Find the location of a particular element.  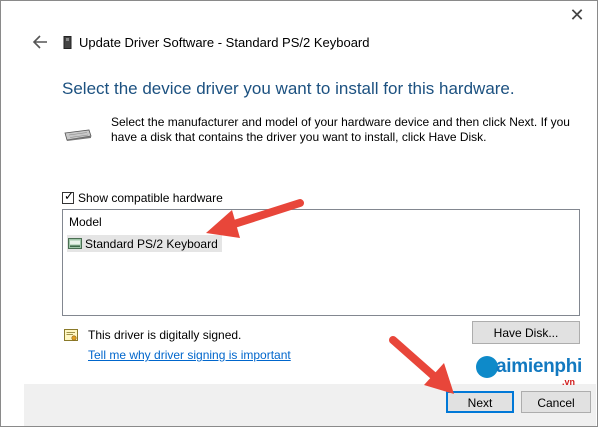

device-icon is located at coordinates (67, 42).